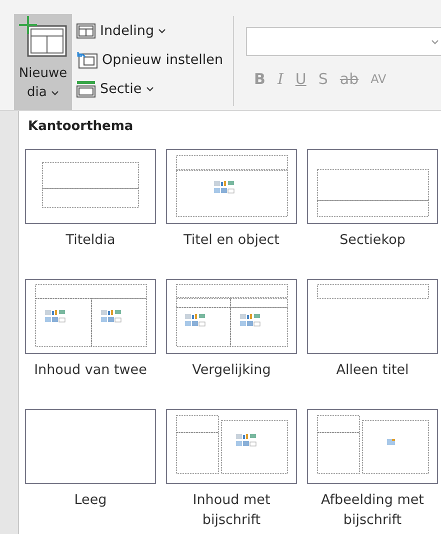 Image resolution: width=441 pixels, height=534 pixels. Describe the element at coordinates (90, 344) in the screenshot. I see `layout-option: Inhoud van twee` at that location.